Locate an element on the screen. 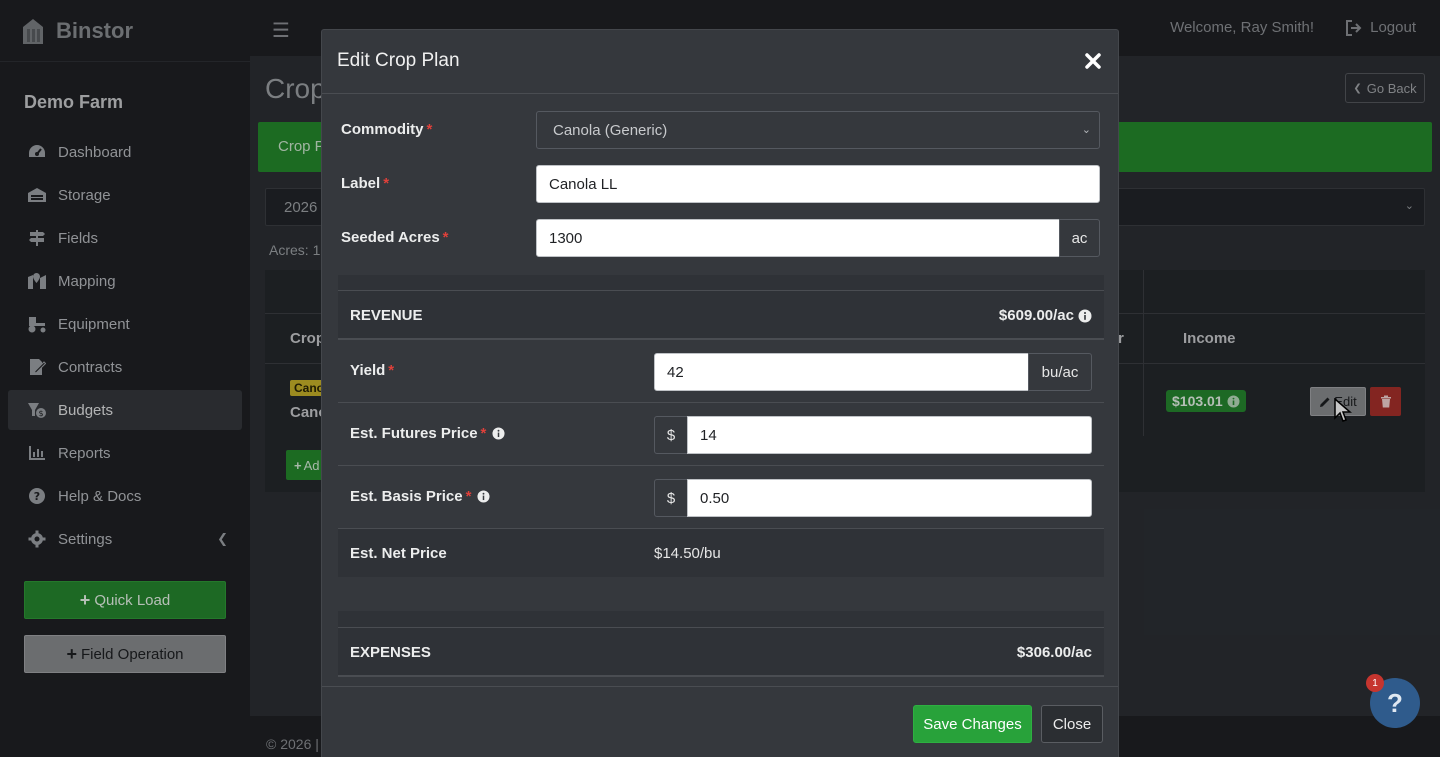 The width and height of the screenshot is (1440, 757). yield-unit-addon: bu/ac is located at coordinates (1060, 372).